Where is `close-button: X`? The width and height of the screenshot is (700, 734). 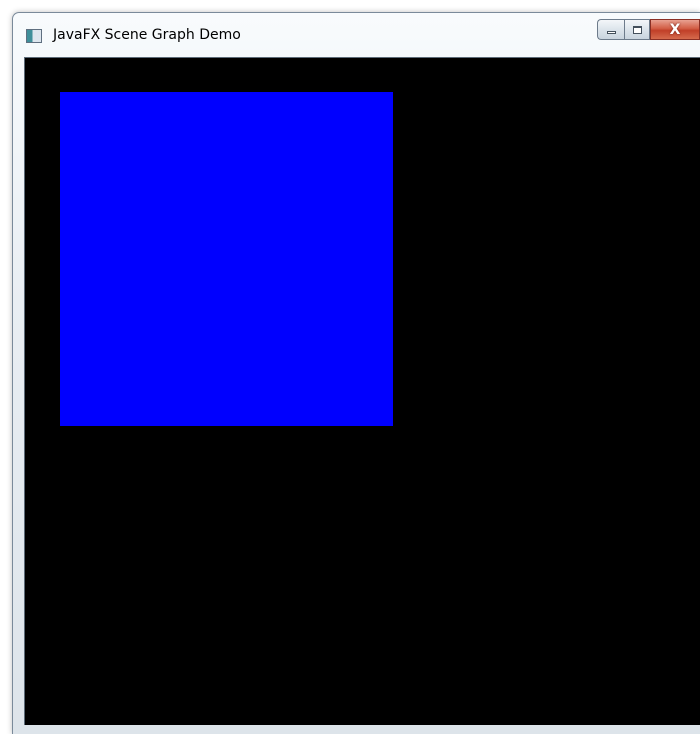
close-button: X is located at coordinates (675, 29).